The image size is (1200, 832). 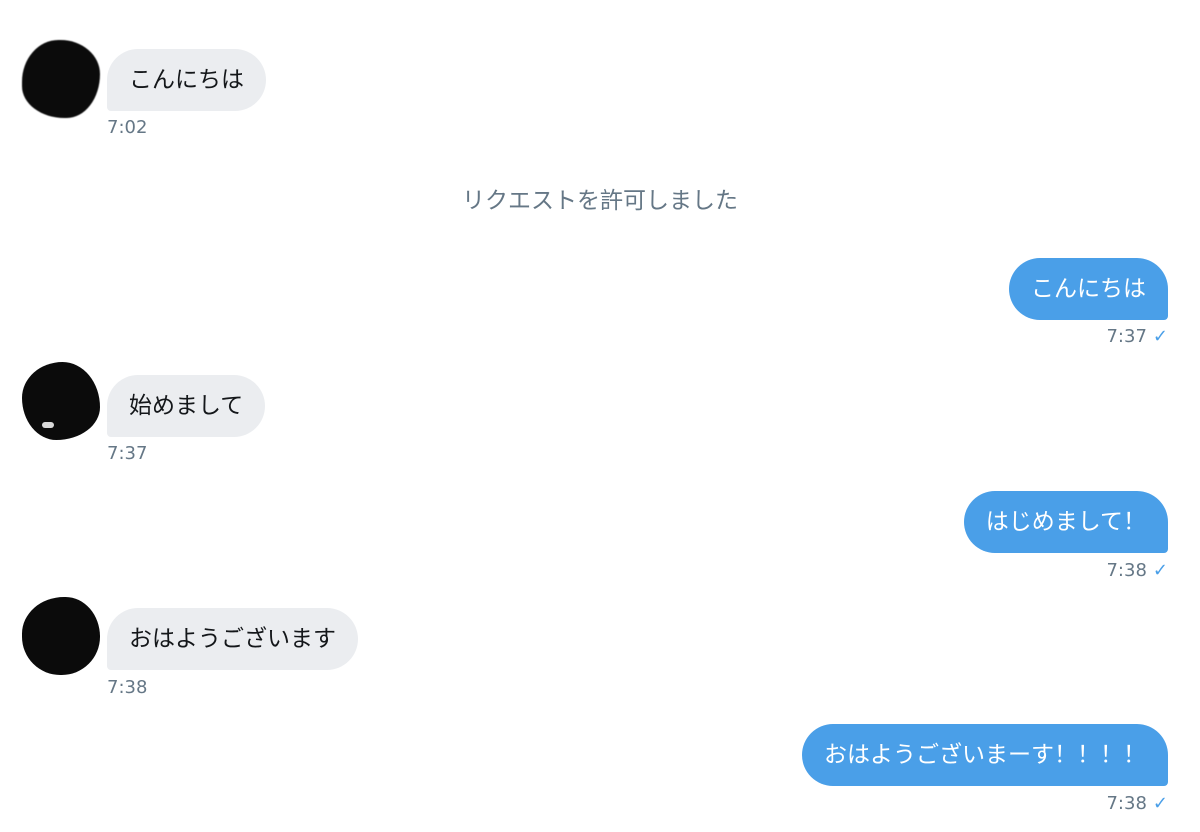 I want to click on timestamp-text: 7:37, so click(x=1126, y=336).